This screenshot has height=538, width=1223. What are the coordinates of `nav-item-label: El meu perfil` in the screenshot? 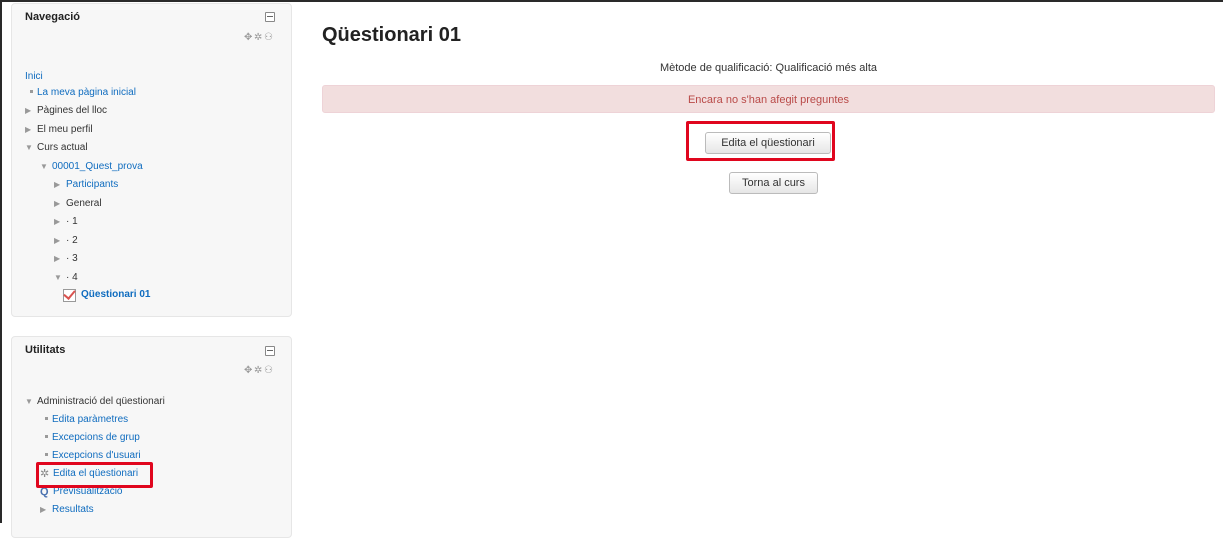 It's located at (65, 129).